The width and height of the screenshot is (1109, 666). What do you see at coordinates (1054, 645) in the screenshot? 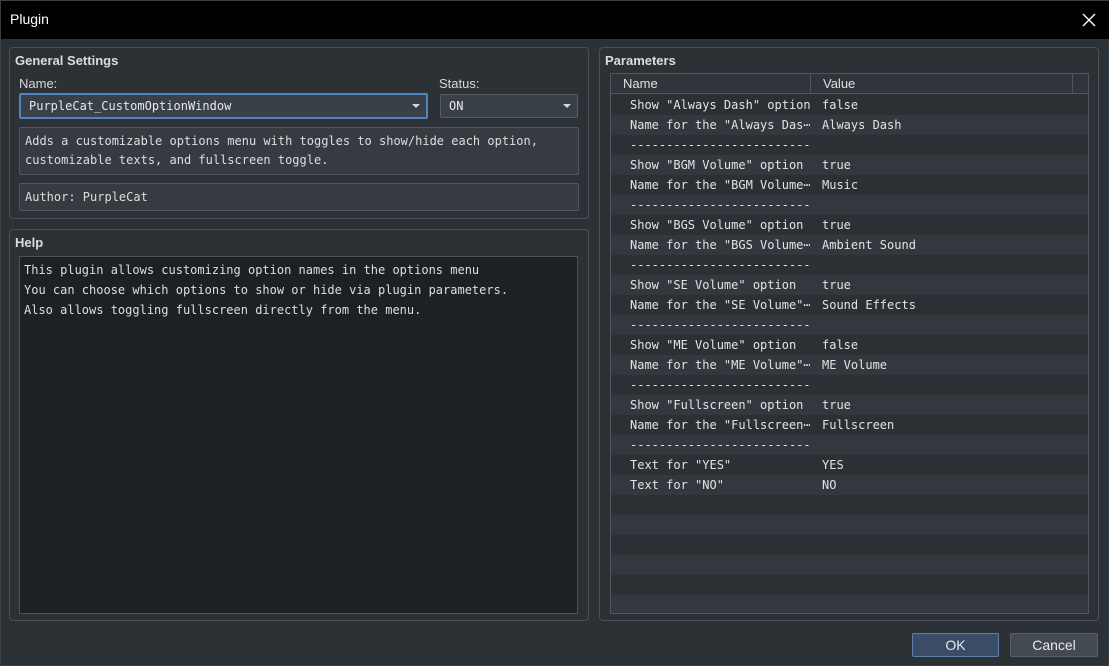
I see `cancel-button: Cancel` at bounding box center [1054, 645].